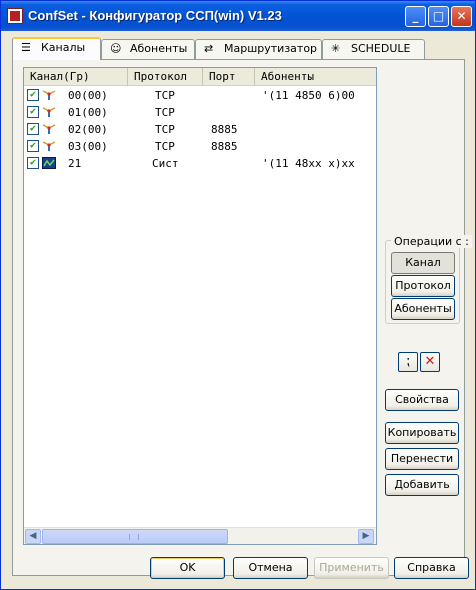 This screenshot has width=476, height=590. I want to click on delete-button: ✕, so click(430, 362).